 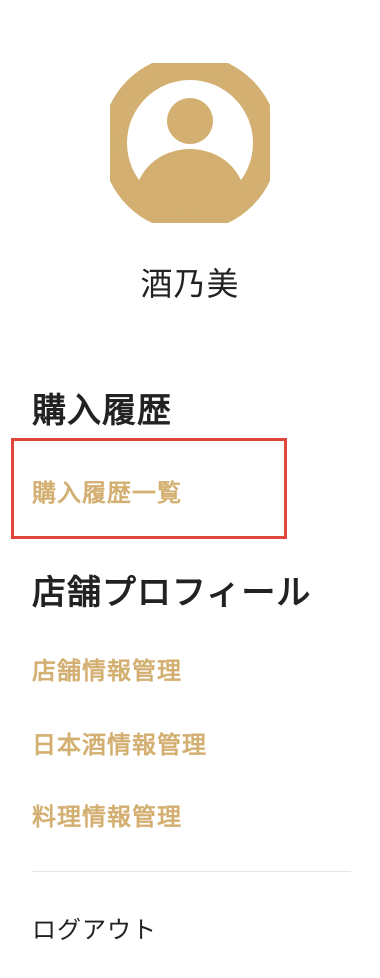 I want to click on store-info-management-link: 店舗情報管理, so click(x=107, y=671).